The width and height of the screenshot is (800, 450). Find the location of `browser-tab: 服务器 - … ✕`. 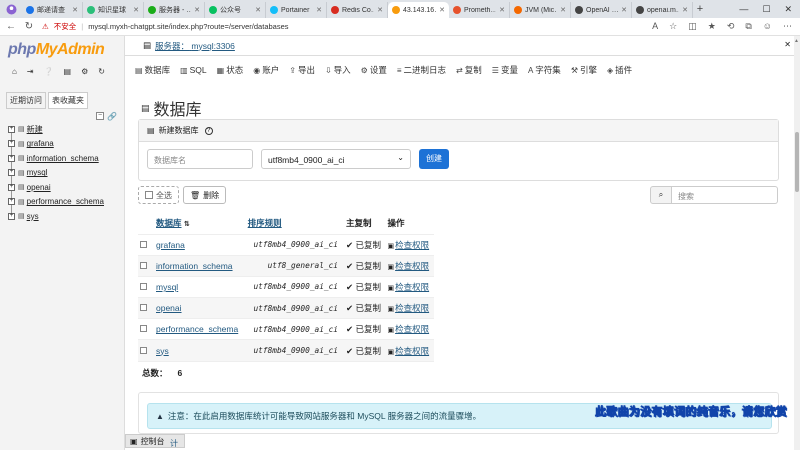

browser-tab: 服务器 - … ✕ is located at coordinates (174, 10).